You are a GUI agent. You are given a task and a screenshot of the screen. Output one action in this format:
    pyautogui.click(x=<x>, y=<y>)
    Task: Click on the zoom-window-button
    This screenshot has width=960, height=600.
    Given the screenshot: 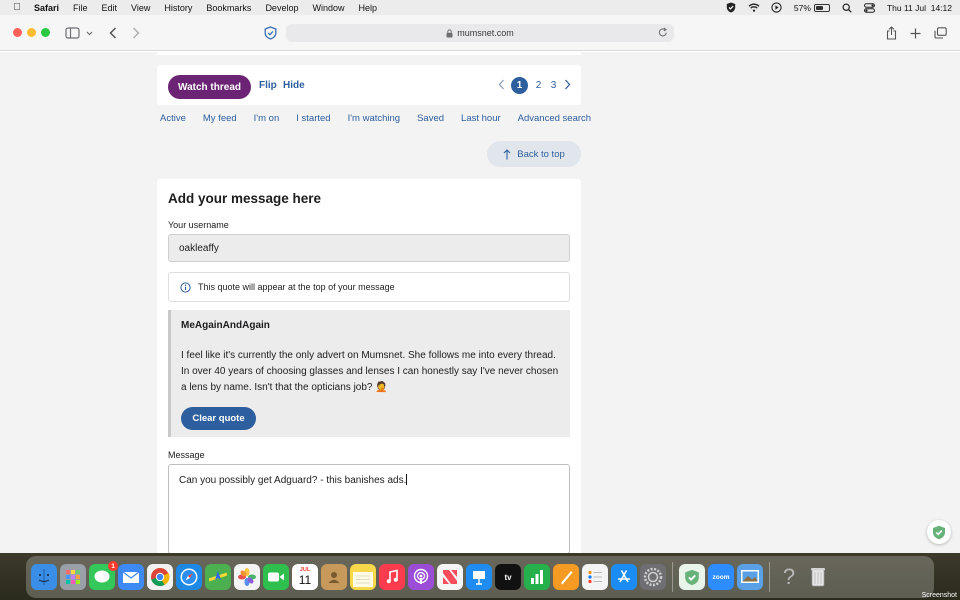 What is the action you would take?
    pyautogui.click(x=45, y=32)
    